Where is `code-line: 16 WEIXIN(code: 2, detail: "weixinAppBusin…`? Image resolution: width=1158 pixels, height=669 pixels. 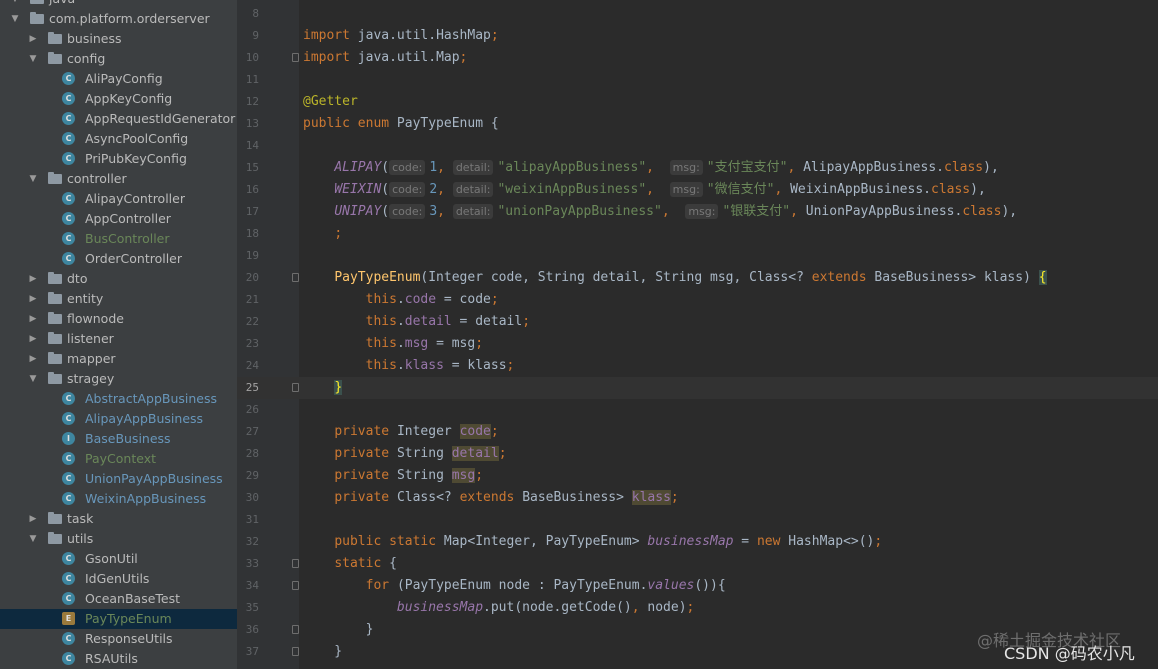
code-line: 16 WEIXIN(code: 2, detail: "weixinAppBusin… is located at coordinates (697, 190).